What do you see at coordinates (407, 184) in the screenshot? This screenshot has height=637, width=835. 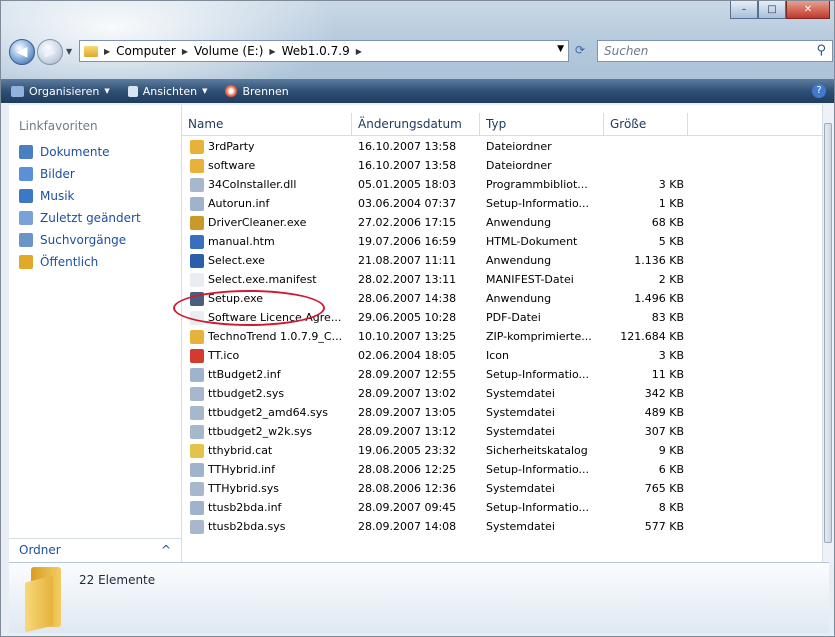 I see `file-date: 05.01.2005 18:03` at bounding box center [407, 184].